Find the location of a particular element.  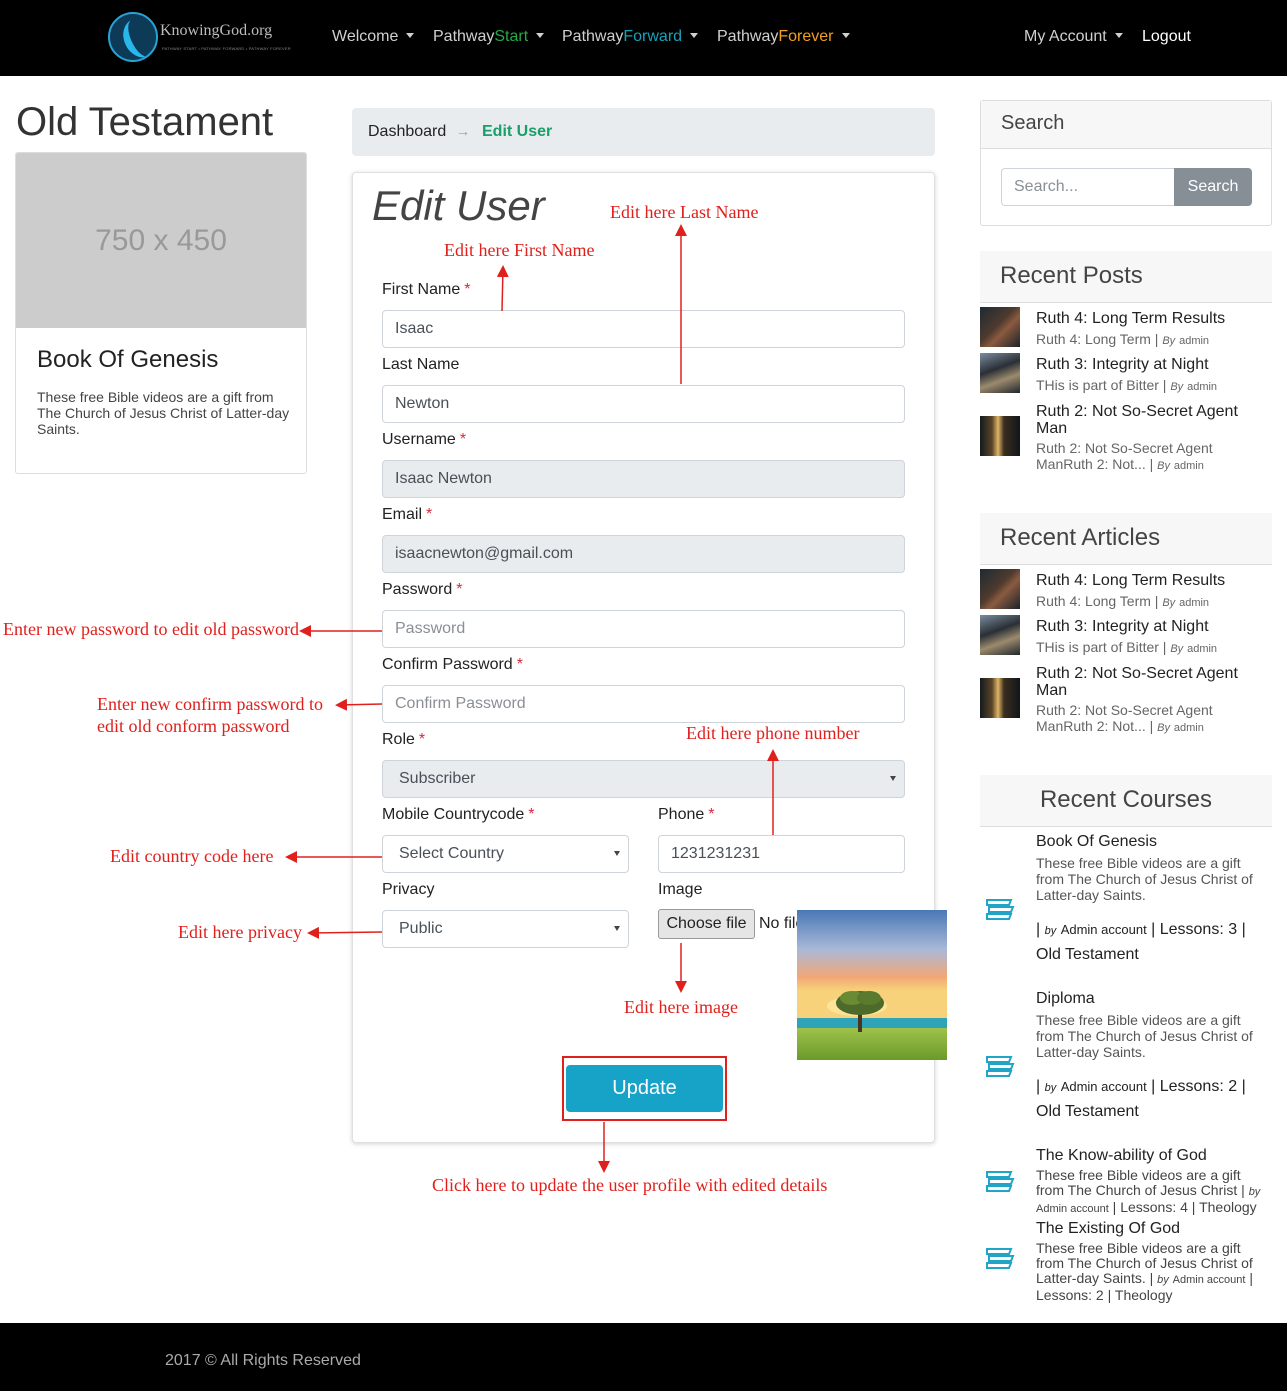

search-widget: Search Search... Search is located at coordinates (1126, 163).